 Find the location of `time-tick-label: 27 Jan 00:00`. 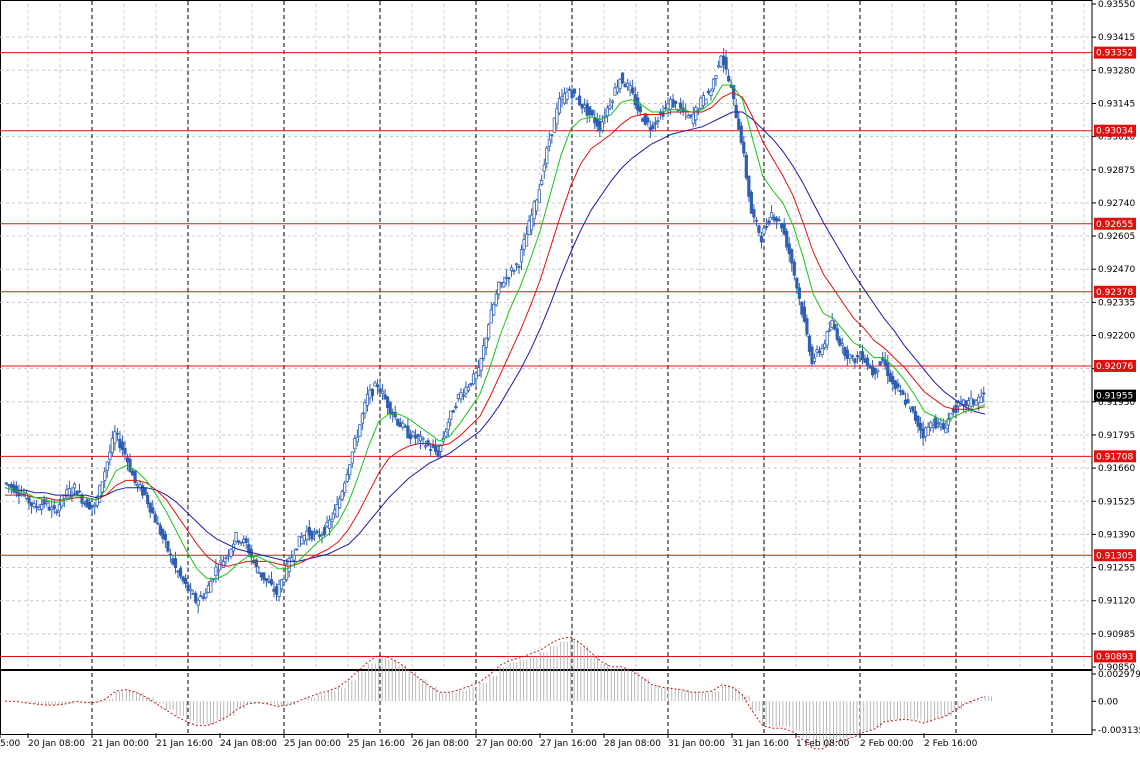

time-tick-label: 27 Jan 00:00 is located at coordinates (504, 744).